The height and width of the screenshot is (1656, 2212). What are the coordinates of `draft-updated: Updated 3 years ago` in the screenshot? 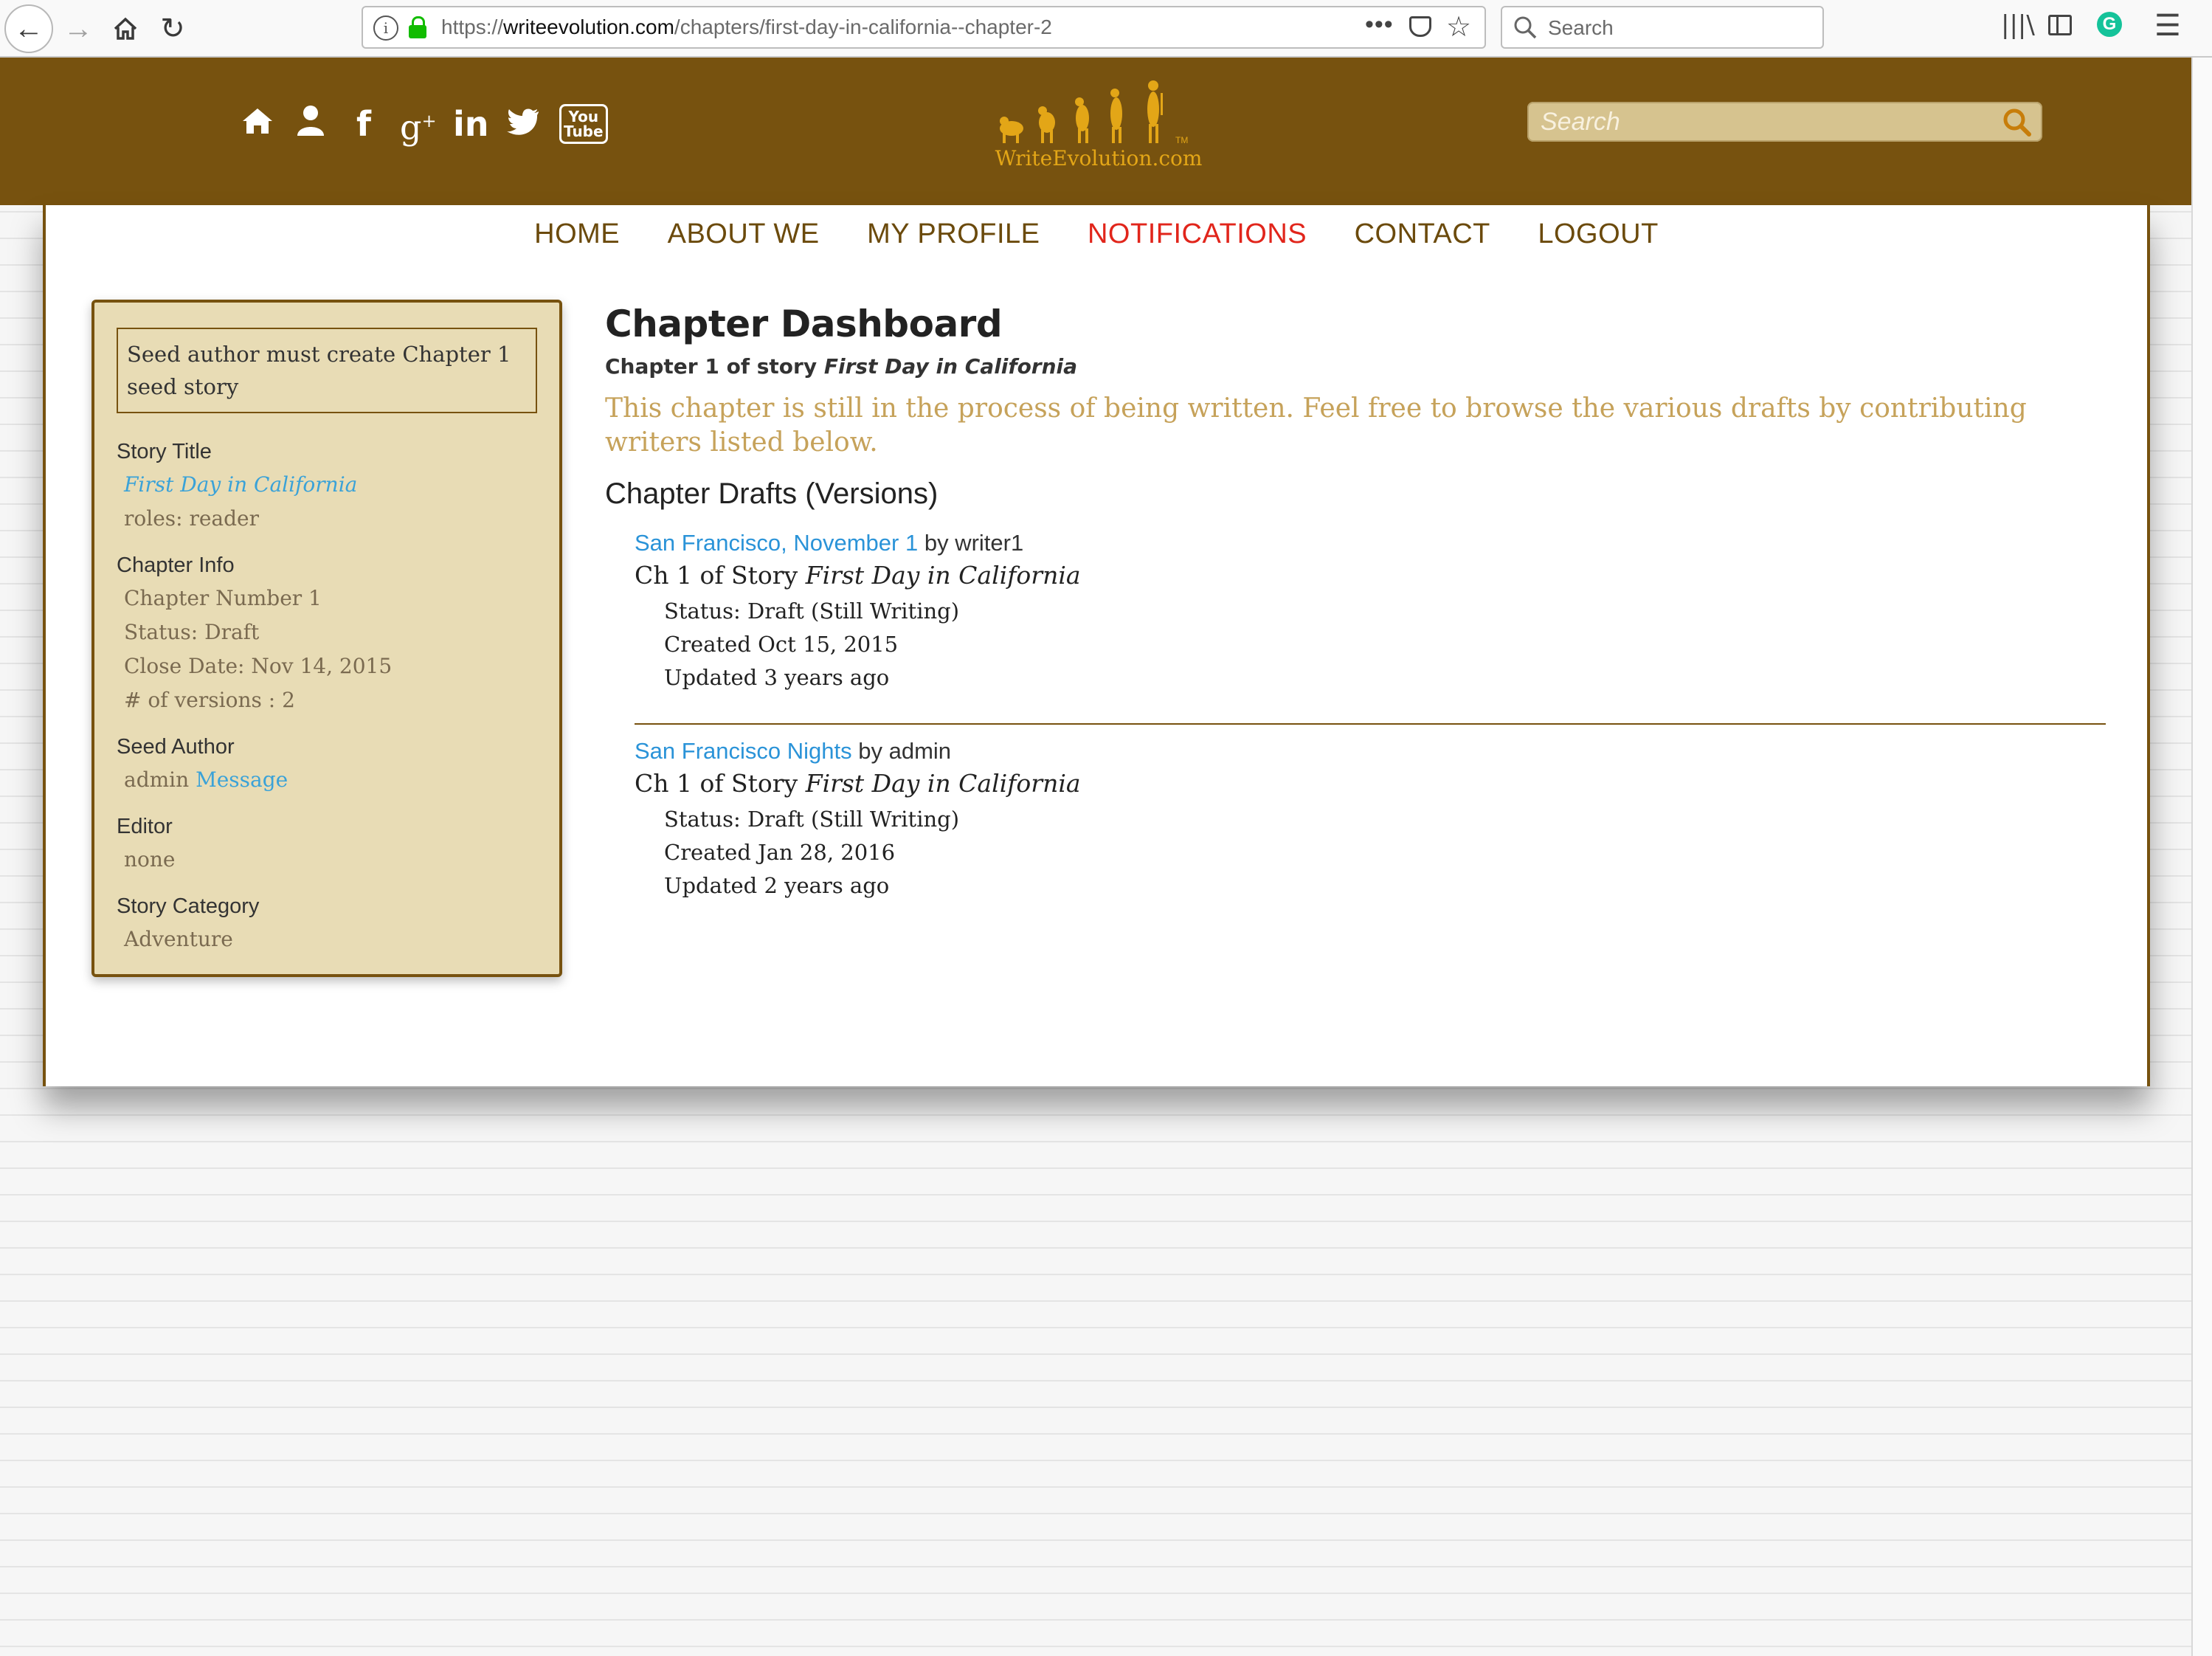 It's located at (777, 677).